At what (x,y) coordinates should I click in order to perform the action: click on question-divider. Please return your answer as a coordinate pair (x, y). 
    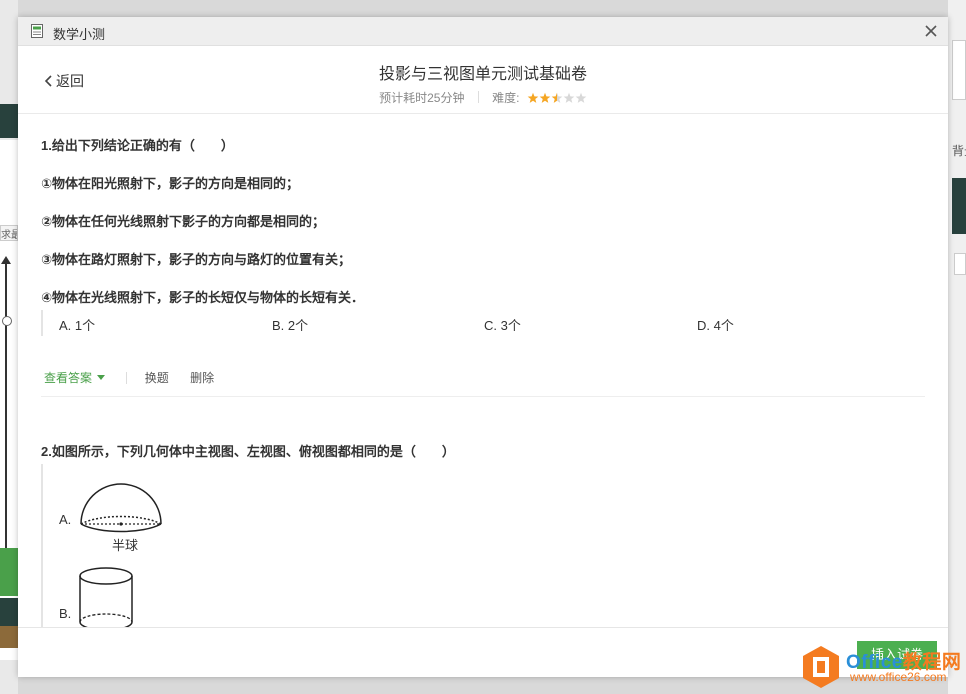
    Looking at the image, I should click on (483, 396).